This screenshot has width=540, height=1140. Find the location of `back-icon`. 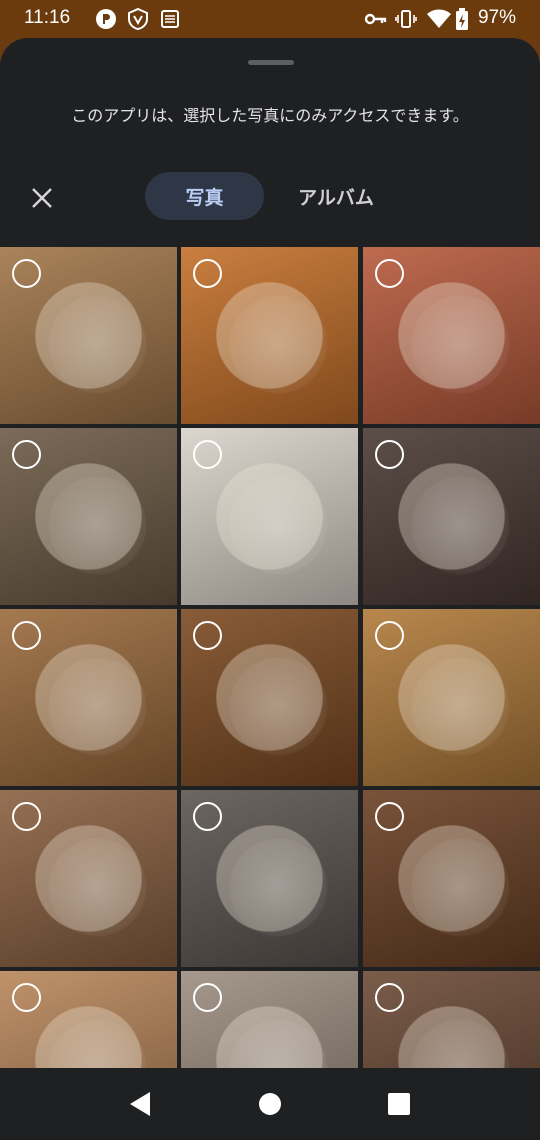

back-icon is located at coordinates (140, 1104).